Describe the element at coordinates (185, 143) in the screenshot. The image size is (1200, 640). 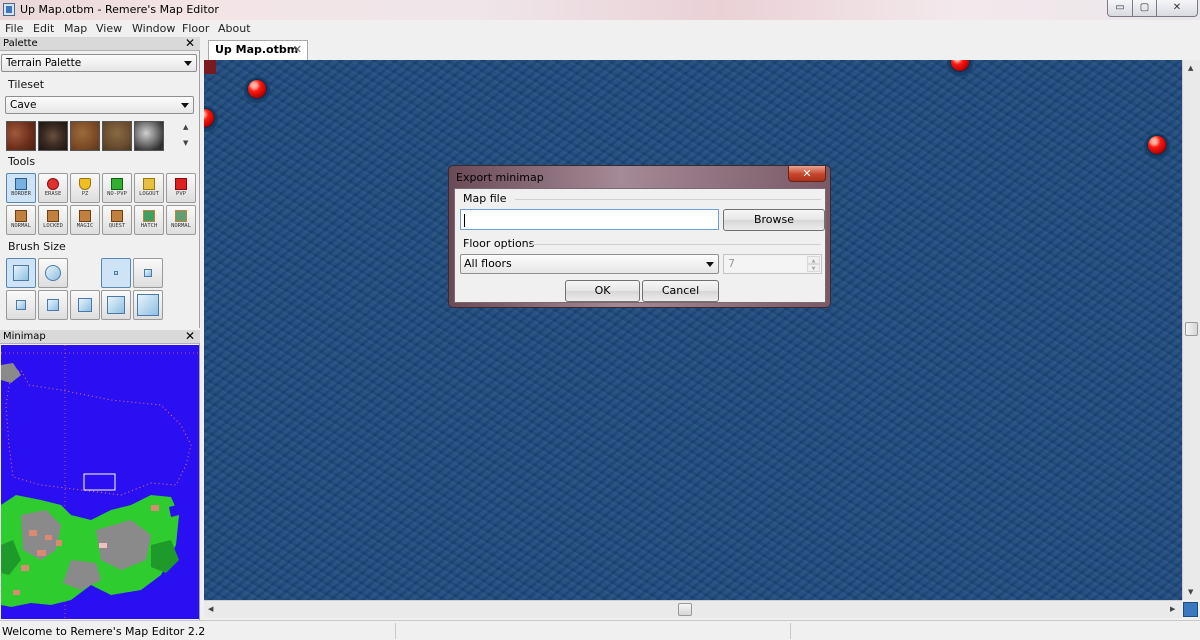
I see `tileset-scroll-down-icon: ▼` at that location.